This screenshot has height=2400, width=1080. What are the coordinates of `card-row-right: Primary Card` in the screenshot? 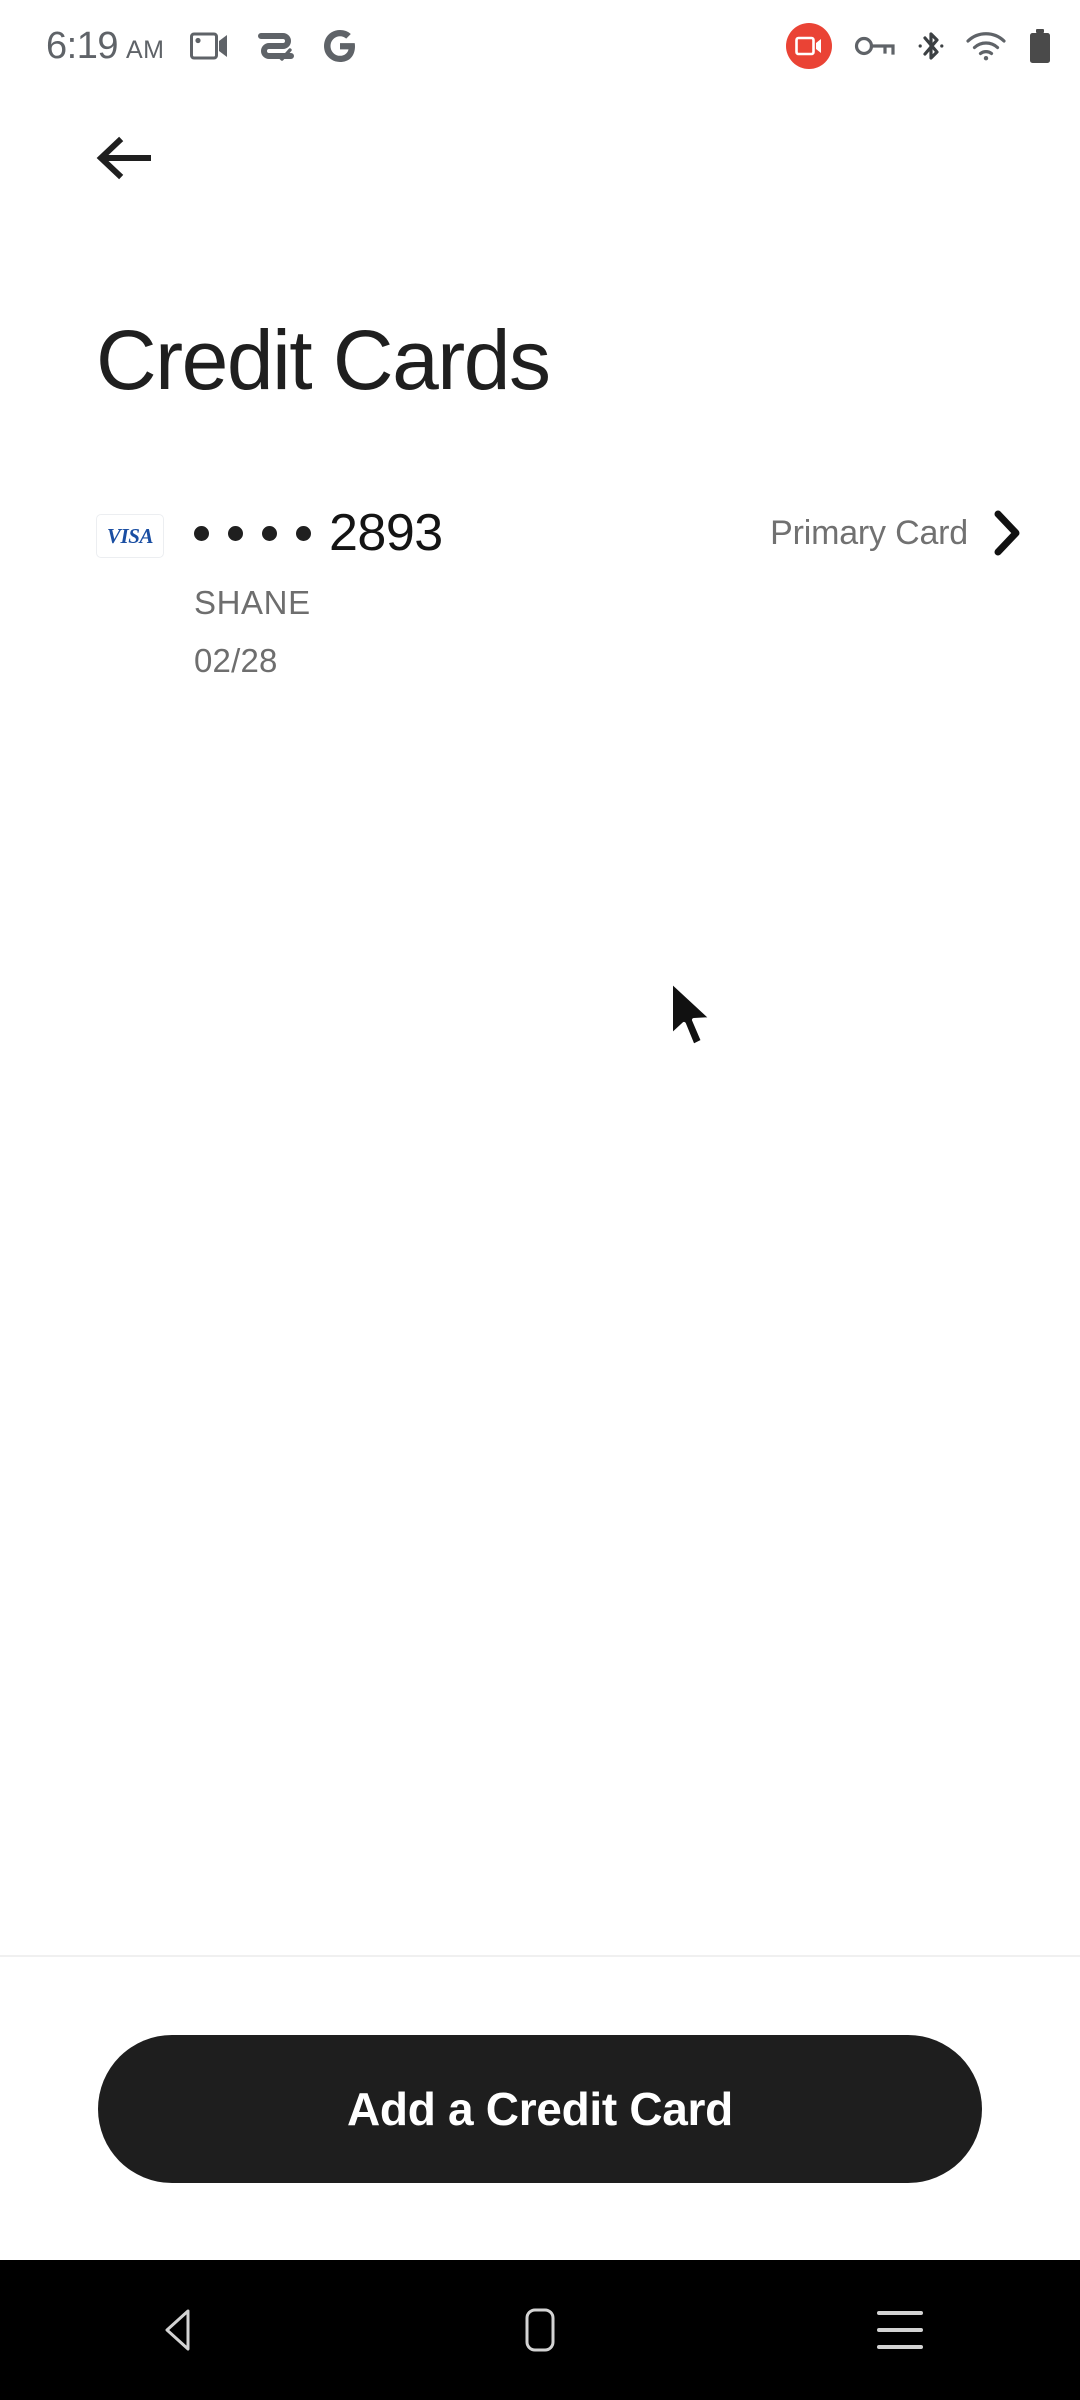 It's located at (897, 533).